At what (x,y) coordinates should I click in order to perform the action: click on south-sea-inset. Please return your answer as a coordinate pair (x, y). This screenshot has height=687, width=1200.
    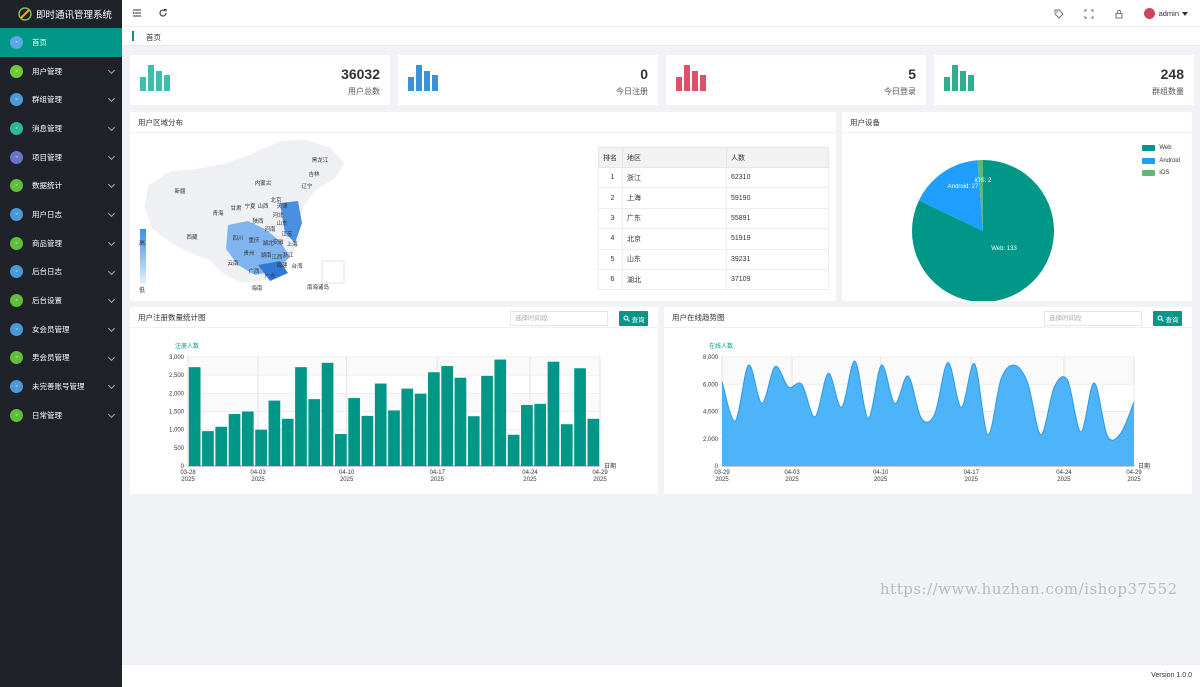
    Looking at the image, I should click on (333, 272).